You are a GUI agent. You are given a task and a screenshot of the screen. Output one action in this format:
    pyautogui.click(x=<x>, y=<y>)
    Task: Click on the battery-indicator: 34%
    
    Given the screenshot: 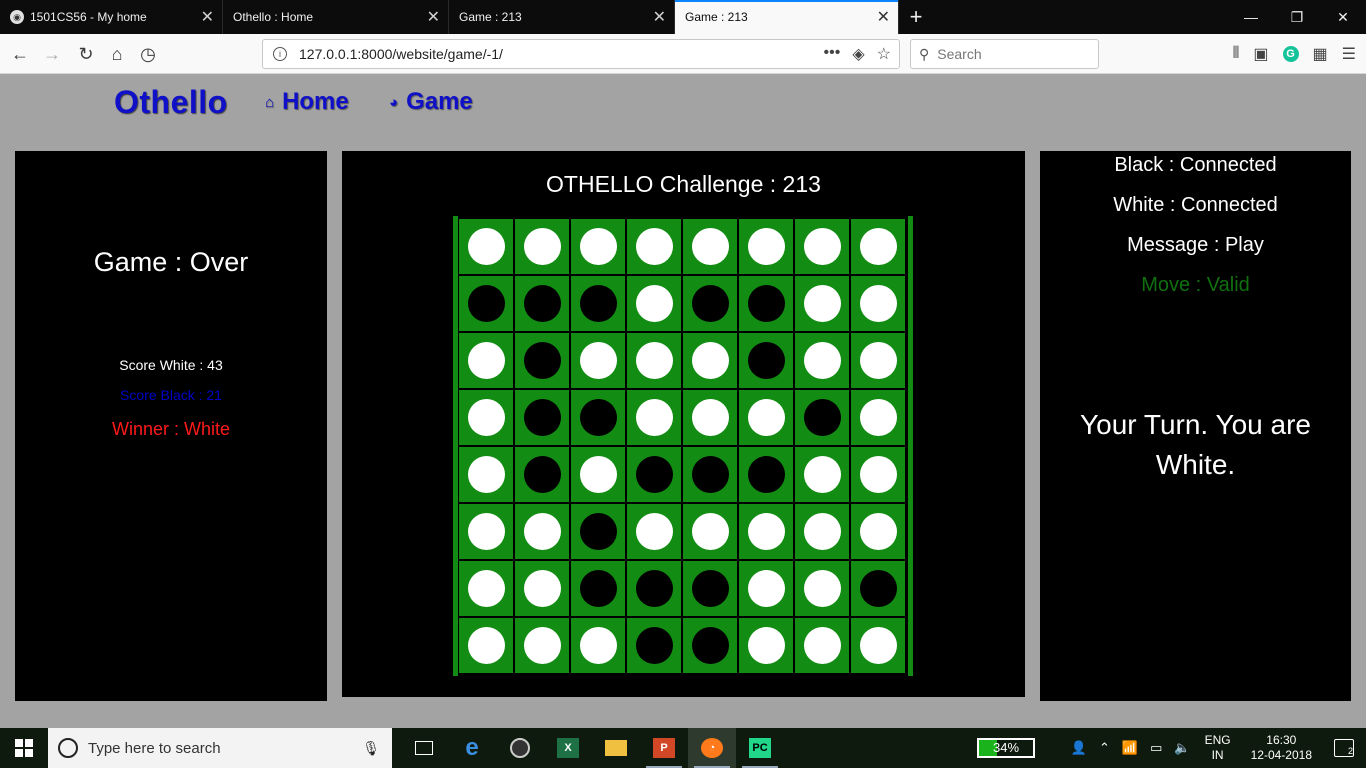 What is the action you would take?
    pyautogui.click(x=1006, y=748)
    